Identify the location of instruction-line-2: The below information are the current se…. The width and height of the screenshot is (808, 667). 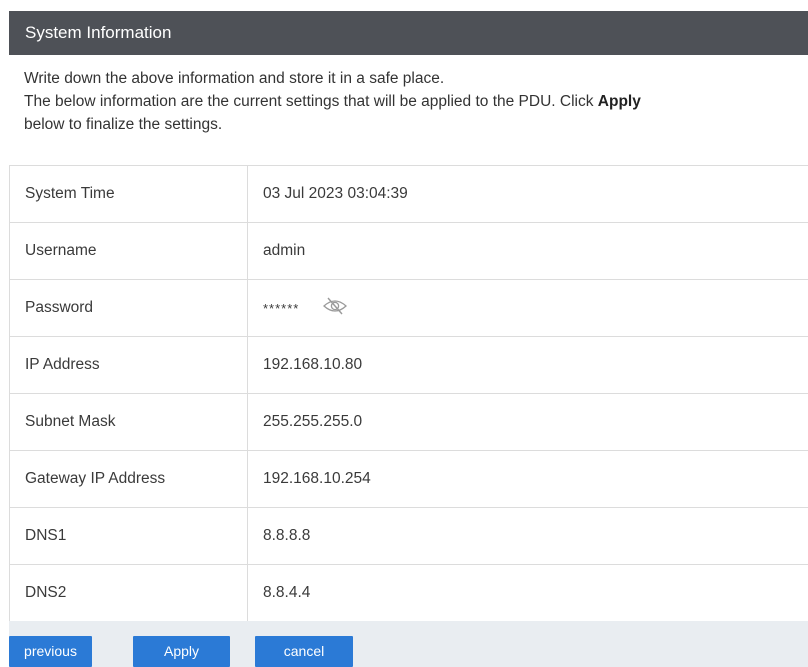
(416, 101).